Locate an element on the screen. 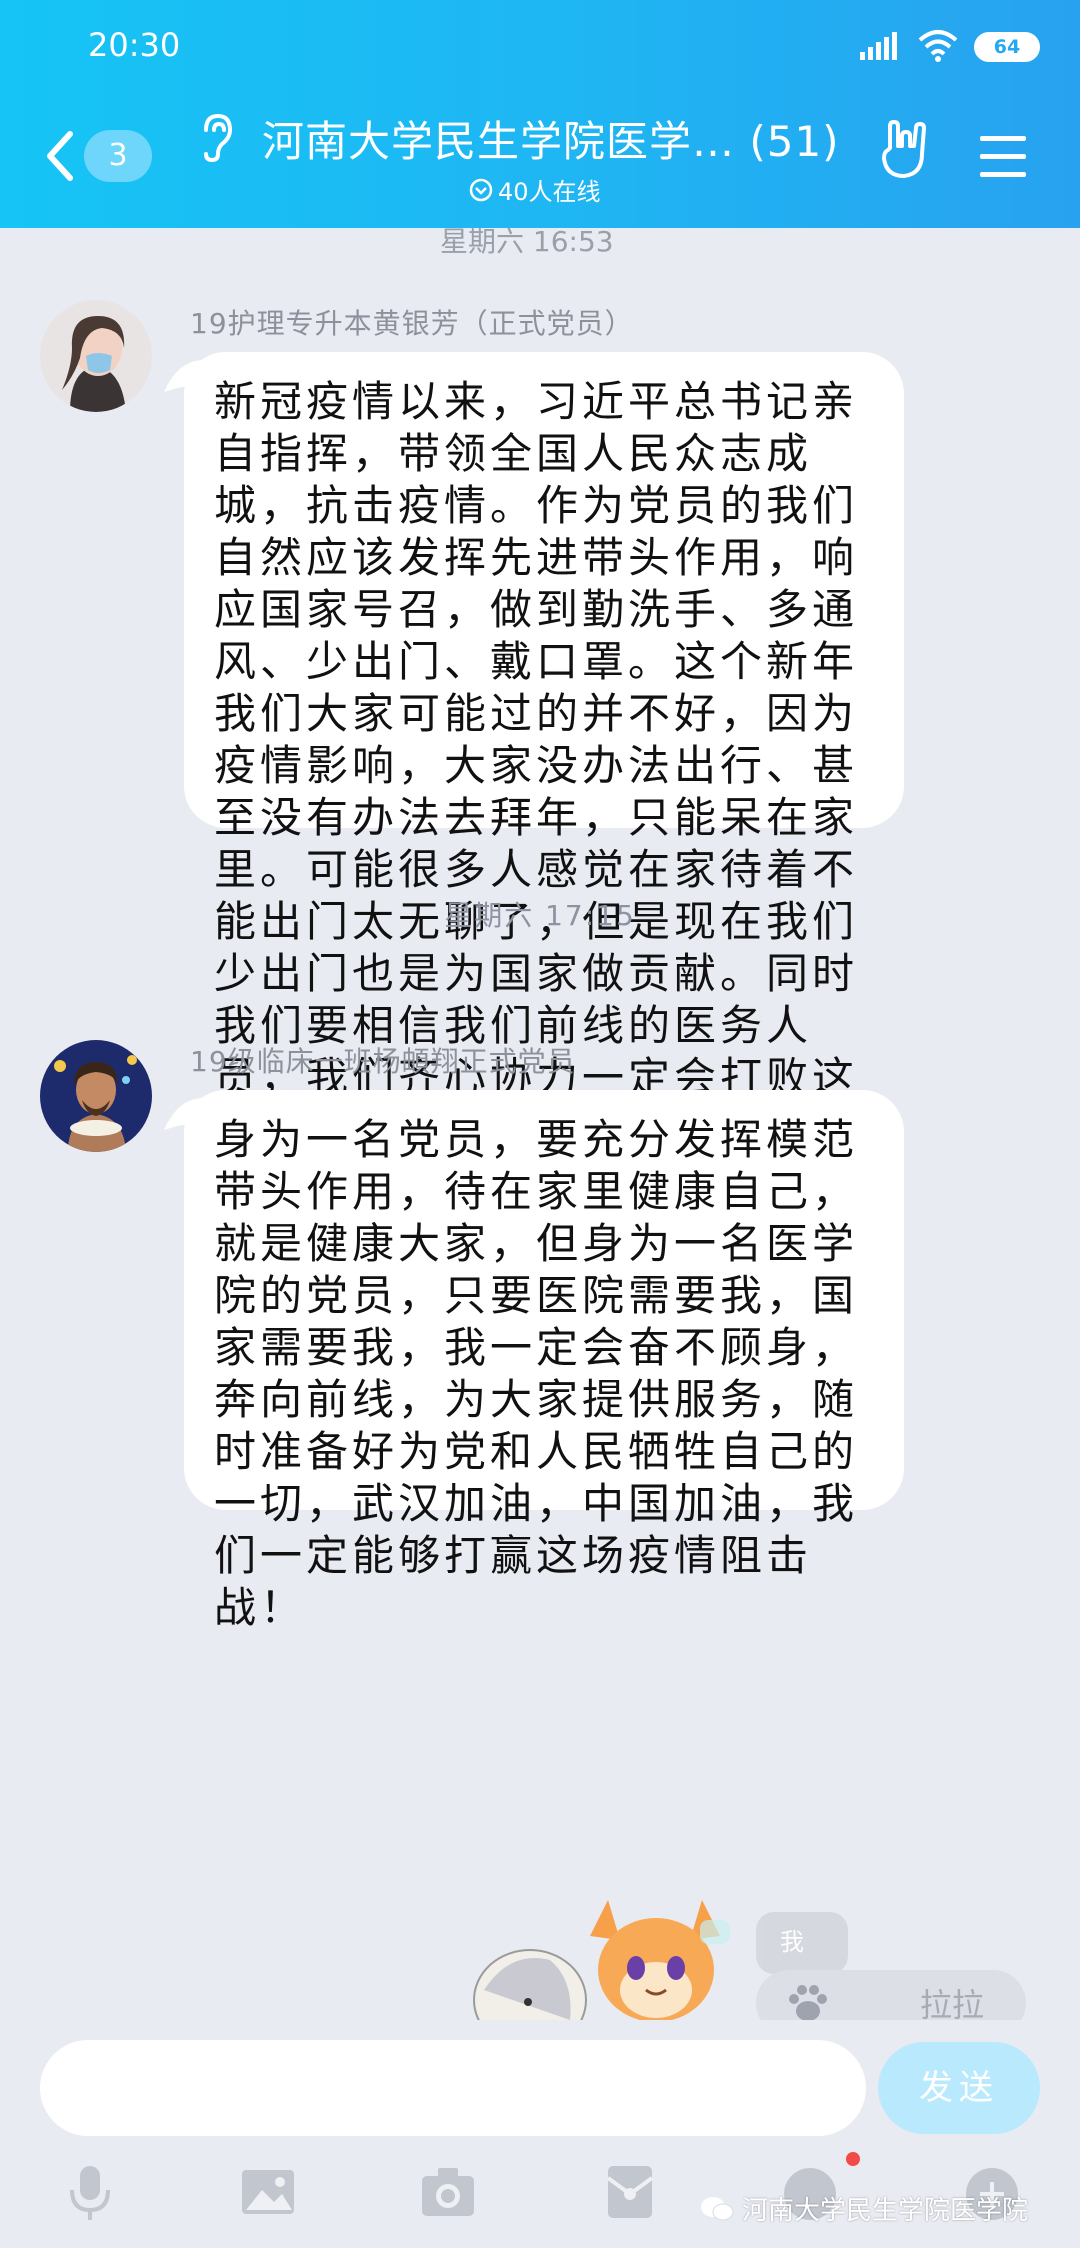 This screenshot has height=2248, width=1080. send-button: 发送 is located at coordinates (959, 2088).